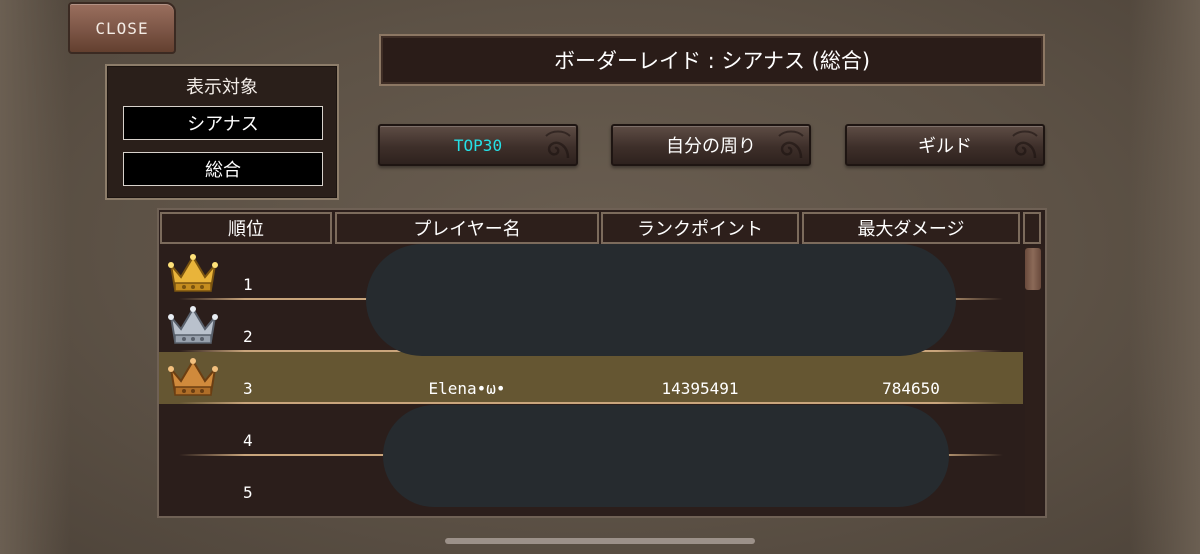 This screenshot has height=554, width=1200. I want to click on silver-crown-icon, so click(193, 325).